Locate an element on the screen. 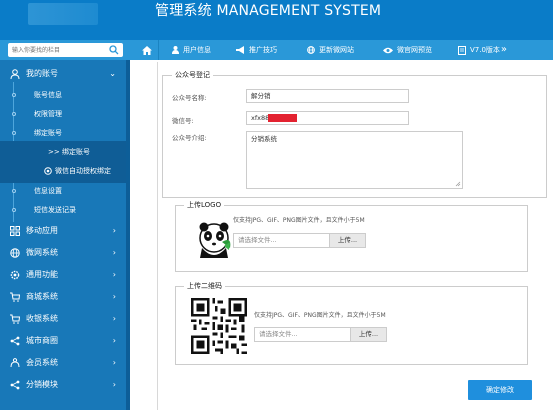  sidebar-item-label: 通用功能 is located at coordinates (42, 274).